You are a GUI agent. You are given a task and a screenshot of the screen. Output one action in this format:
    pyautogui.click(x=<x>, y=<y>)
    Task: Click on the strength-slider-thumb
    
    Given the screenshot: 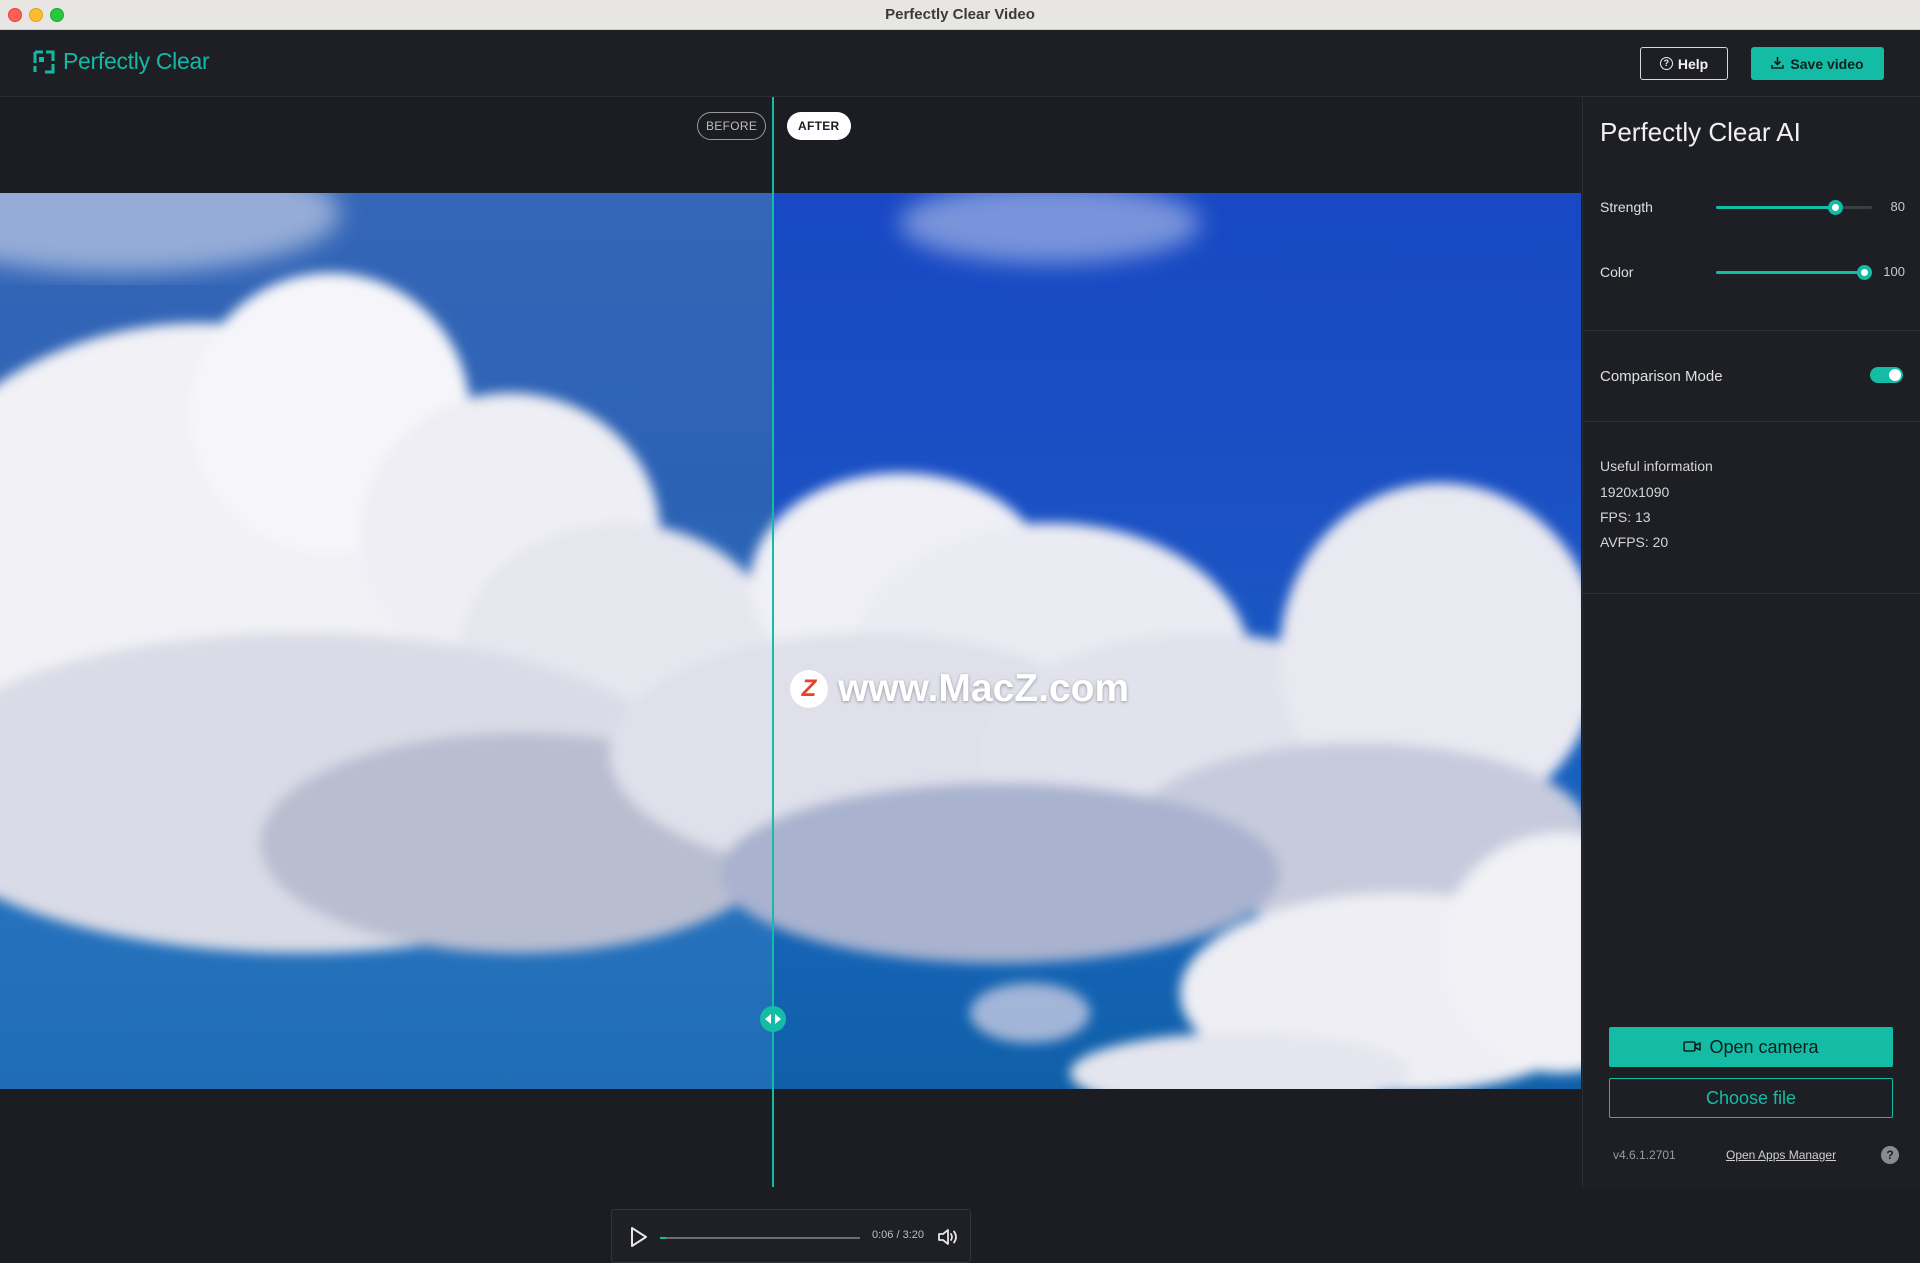 What is the action you would take?
    pyautogui.click(x=1835, y=207)
    